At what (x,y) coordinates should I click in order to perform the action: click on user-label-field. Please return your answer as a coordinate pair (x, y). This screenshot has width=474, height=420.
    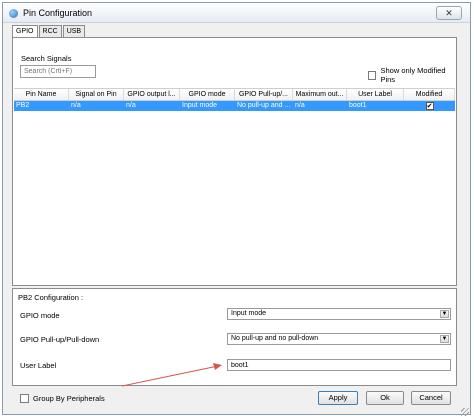
    Looking at the image, I should click on (339, 365).